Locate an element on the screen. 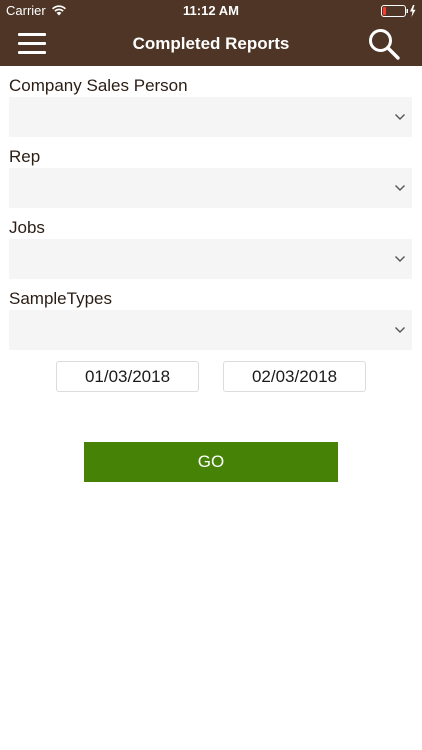 The height and width of the screenshot is (750, 422). search-icon is located at coordinates (384, 44).